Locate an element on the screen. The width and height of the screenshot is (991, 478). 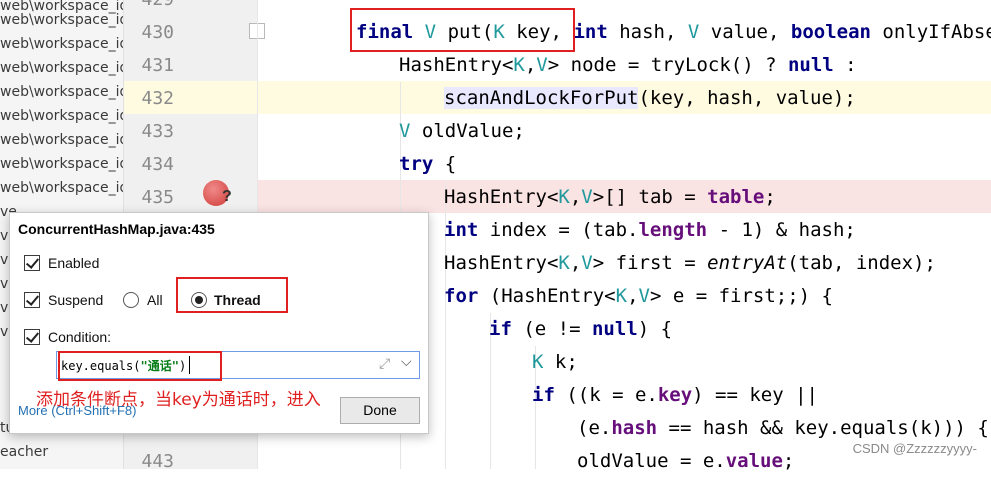
suspend-checkbox is located at coordinates (32, 300).